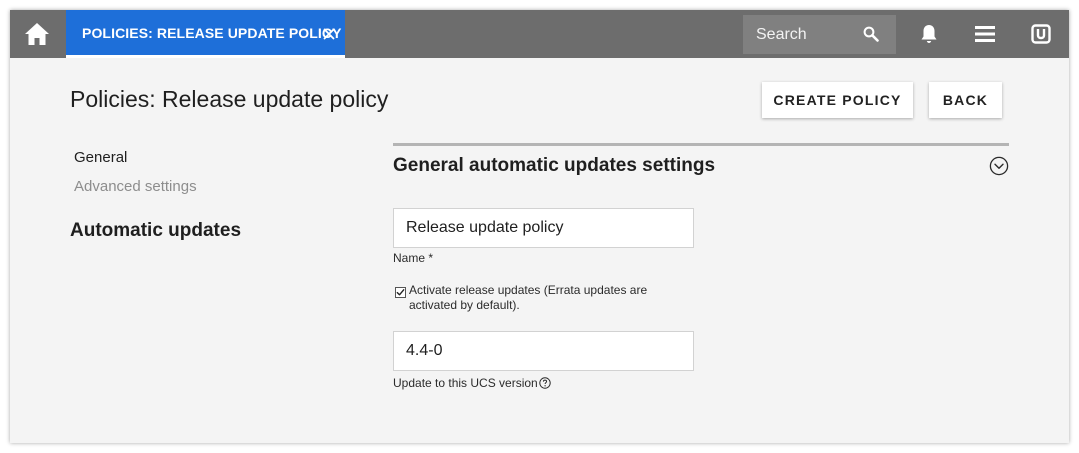 This screenshot has width=1079, height=453. I want to click on top-bar: POLICIES: RELEASE UPDATE POLICY, so click(539, 34).